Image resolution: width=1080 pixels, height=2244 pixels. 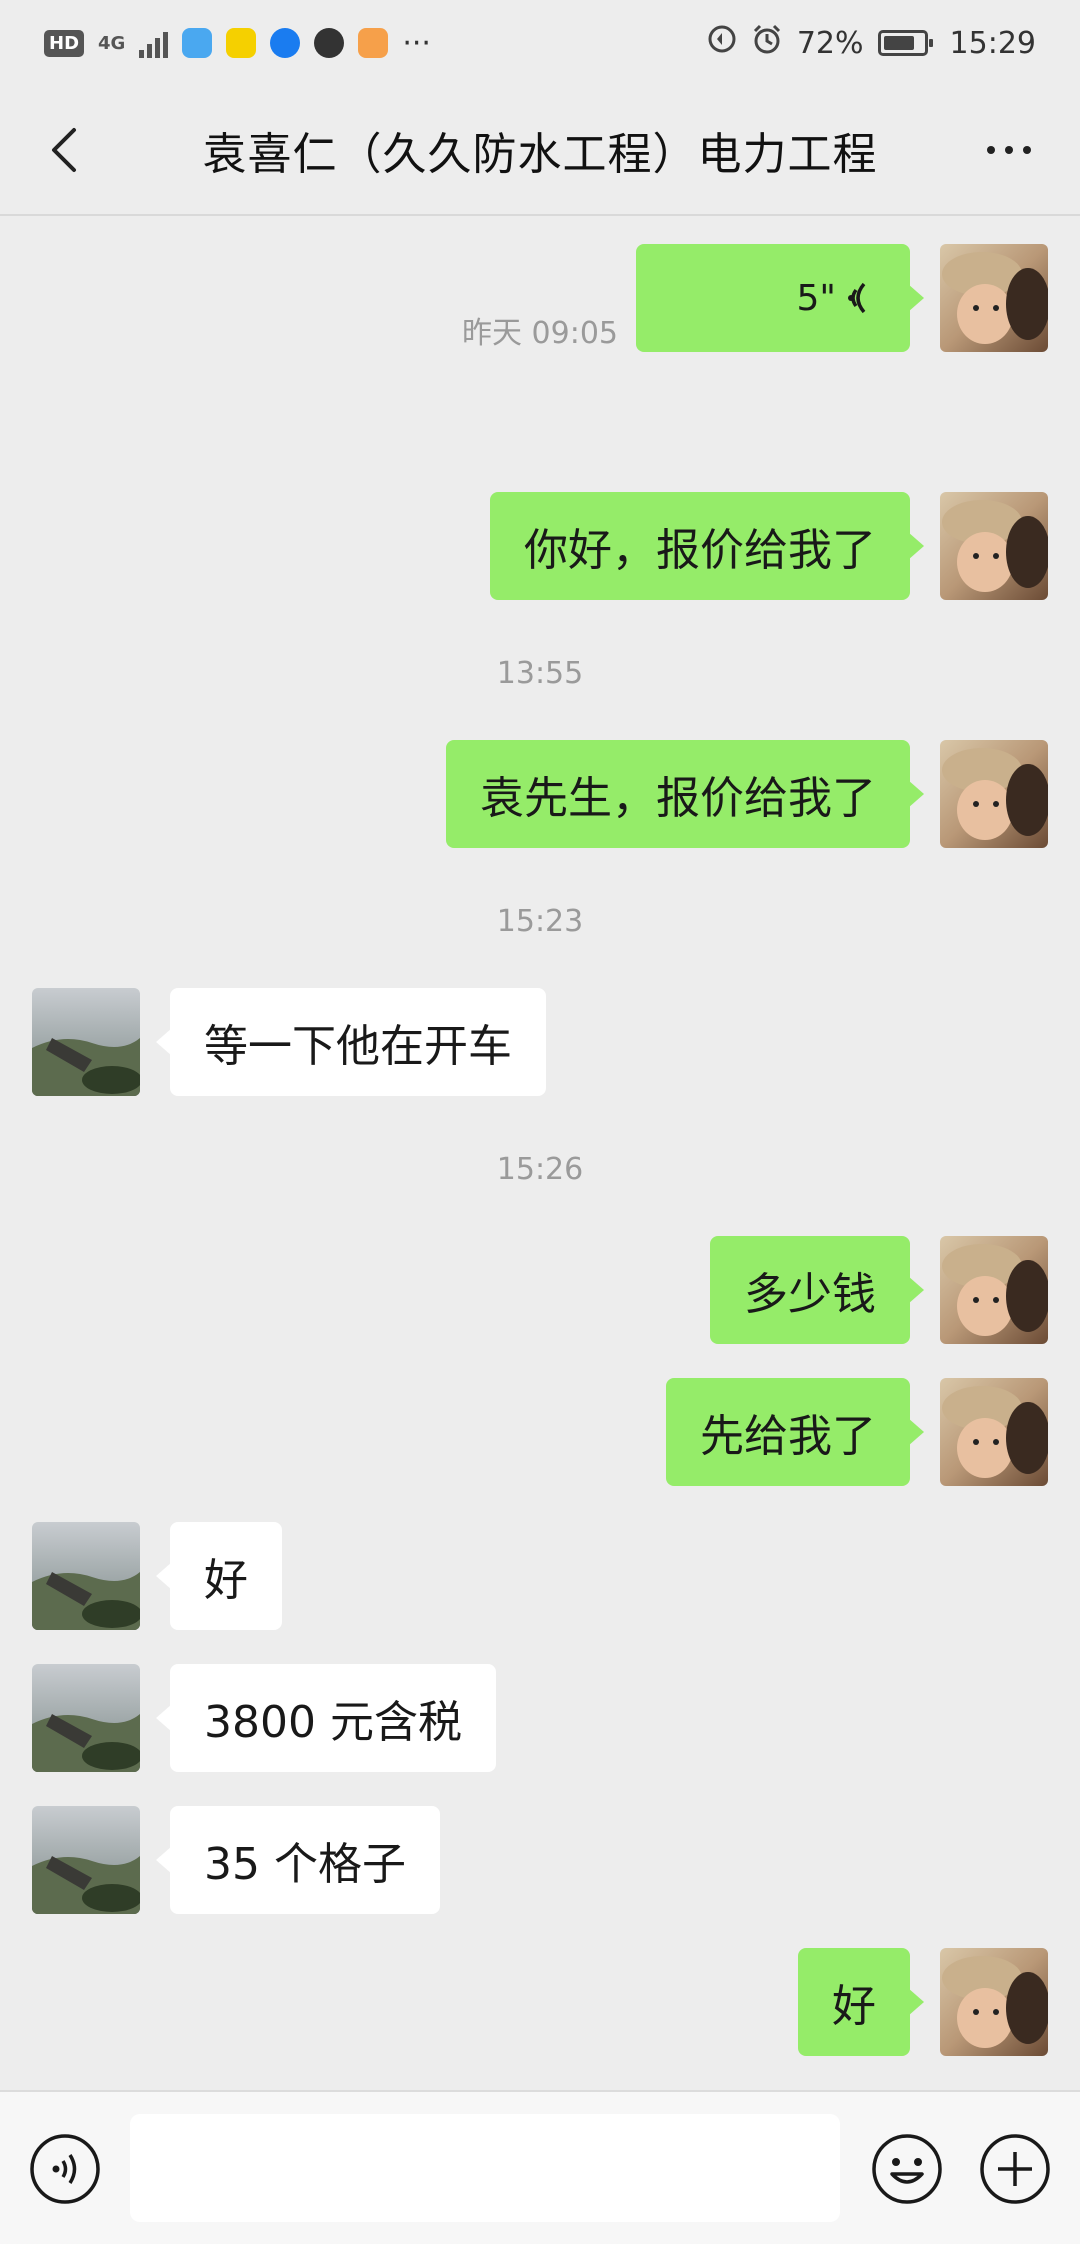 What do you see at coordinates (992, 43) in the screenshot?
I see `status-time: 15:29` at bounding box center [992, 43].